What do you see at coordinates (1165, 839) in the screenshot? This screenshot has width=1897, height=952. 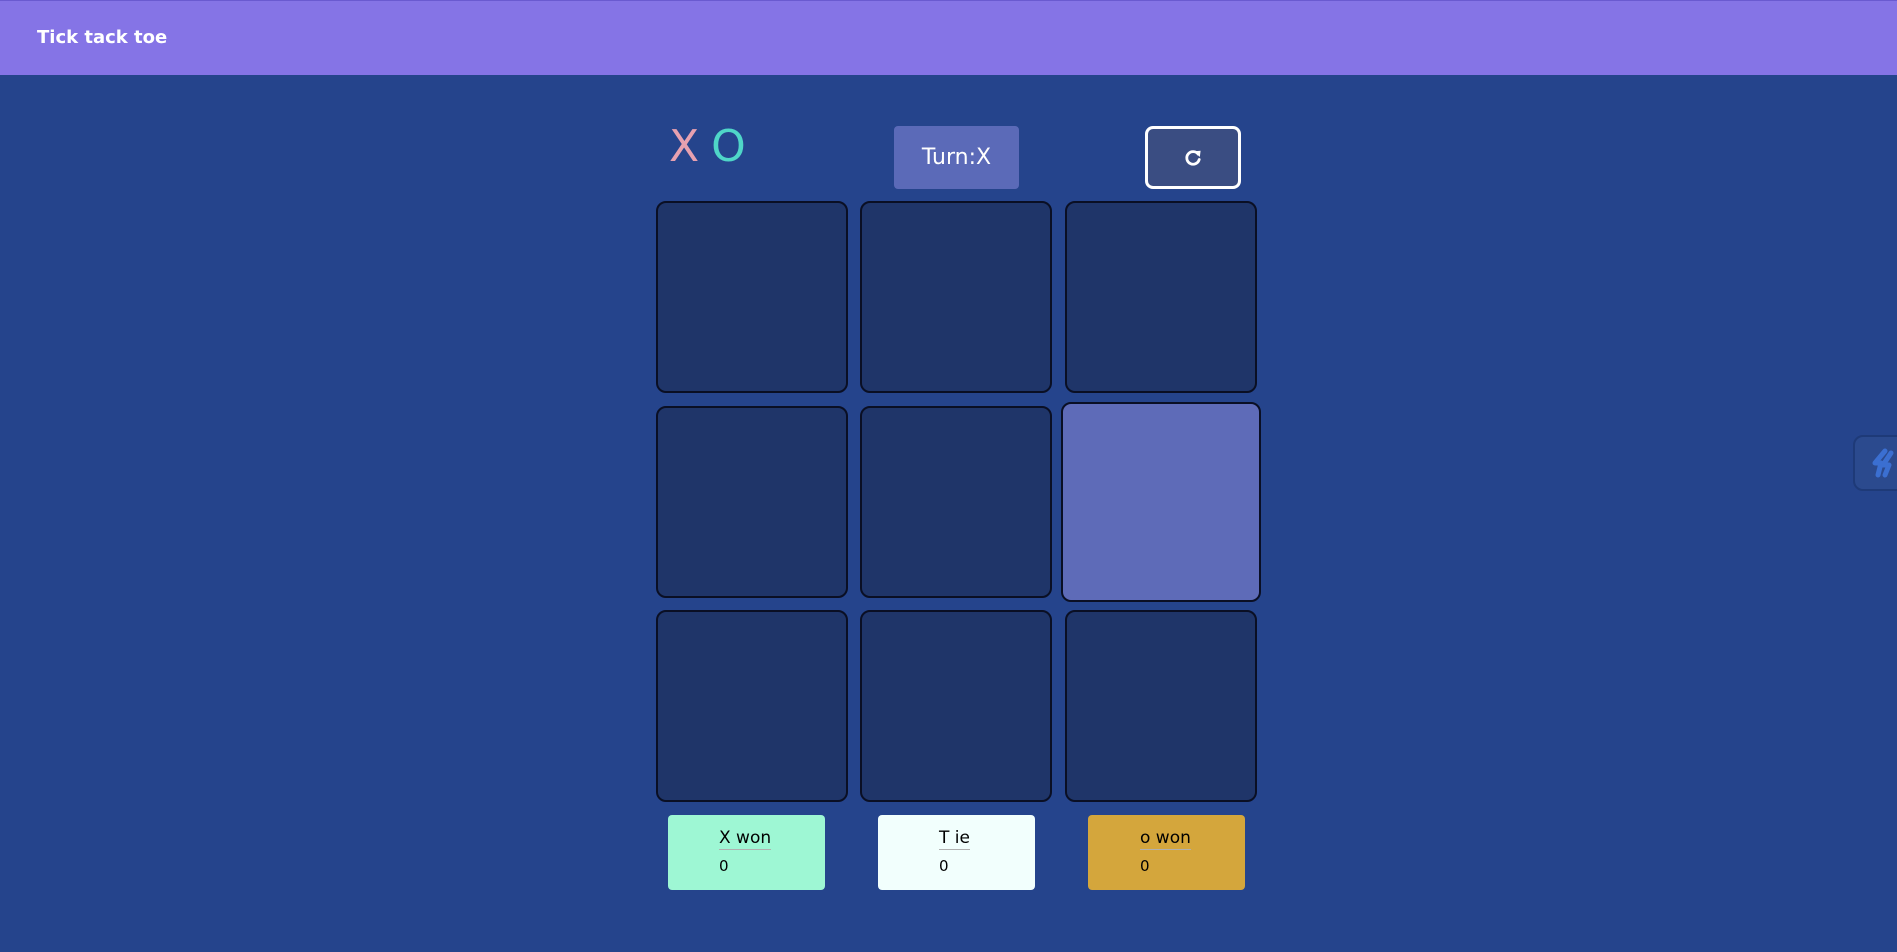 I see `o-score-label: o won` at bounding box center [1165, 839].